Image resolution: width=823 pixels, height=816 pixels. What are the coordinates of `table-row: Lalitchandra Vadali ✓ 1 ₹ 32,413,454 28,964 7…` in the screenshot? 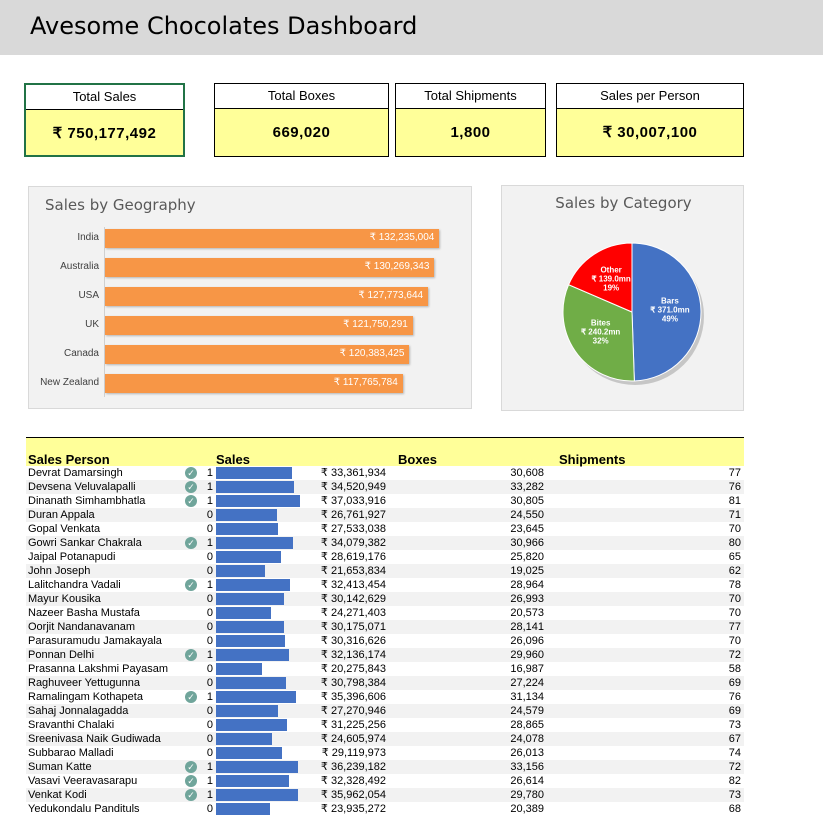 It's located at (385, 585).